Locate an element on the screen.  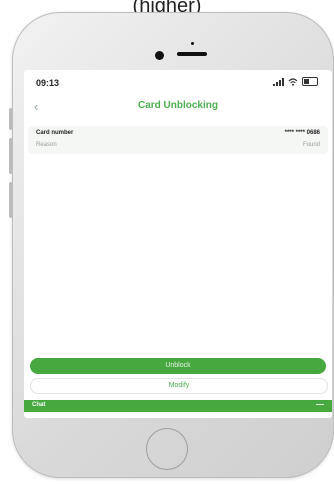
card-details-panel: Card number **** **** 0686 Reason Found is located at coordinates (178, 140).